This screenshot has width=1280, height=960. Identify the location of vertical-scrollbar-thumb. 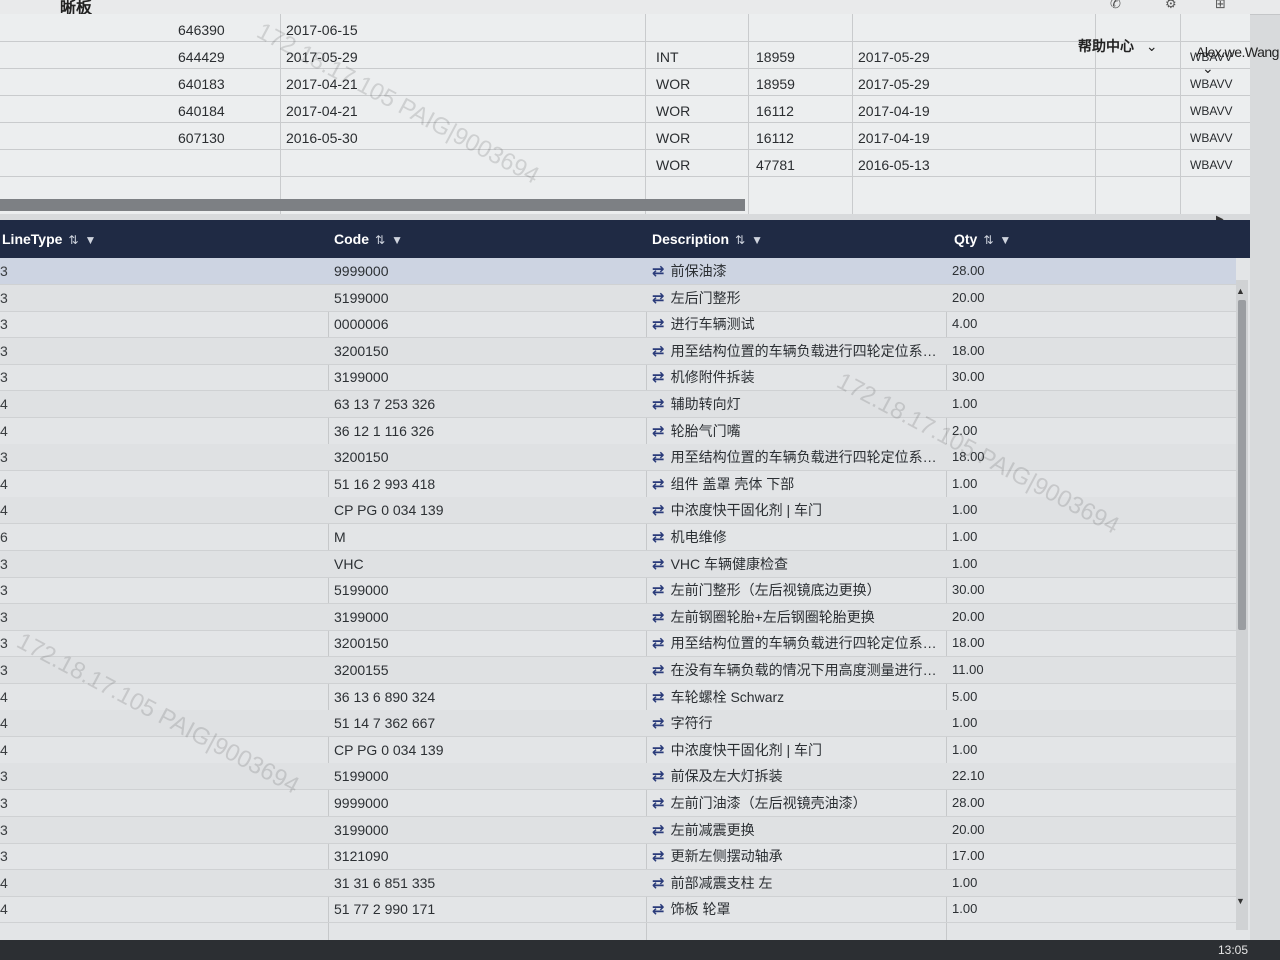
(1242, 465).